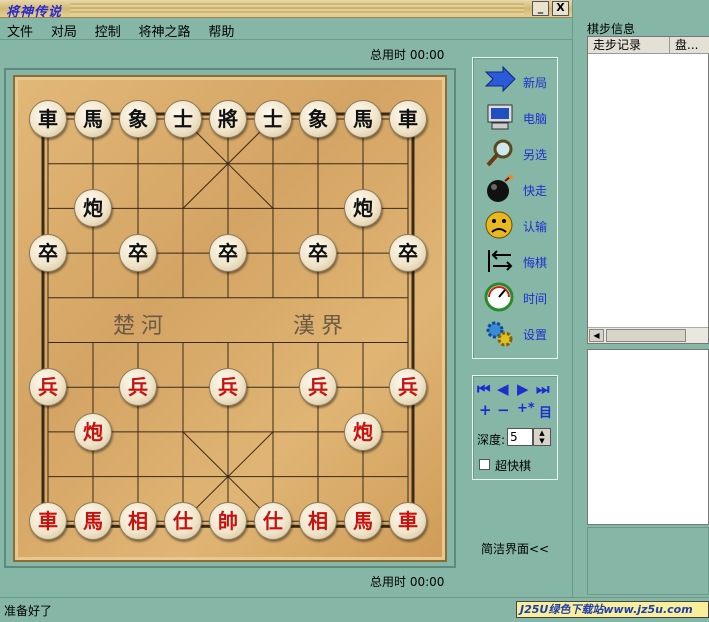 This screenshot has height=622, width=709. I want to click on status-text: 准备好了, so click(28, 611).